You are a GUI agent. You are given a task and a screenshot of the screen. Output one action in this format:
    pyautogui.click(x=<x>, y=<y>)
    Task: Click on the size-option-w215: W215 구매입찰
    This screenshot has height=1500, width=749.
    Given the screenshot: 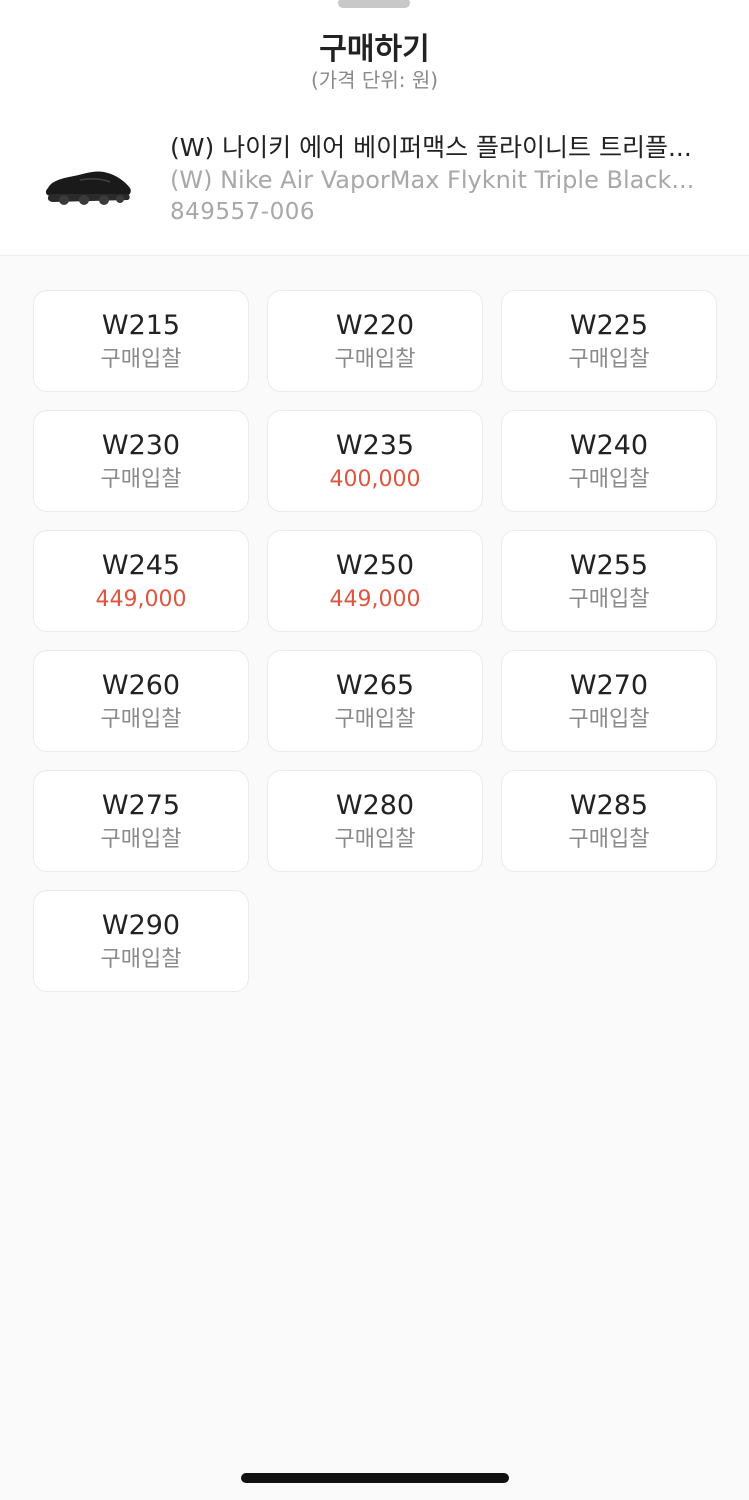 What is the action you would take?
    pyautogui.click(x=141, y=341)
    